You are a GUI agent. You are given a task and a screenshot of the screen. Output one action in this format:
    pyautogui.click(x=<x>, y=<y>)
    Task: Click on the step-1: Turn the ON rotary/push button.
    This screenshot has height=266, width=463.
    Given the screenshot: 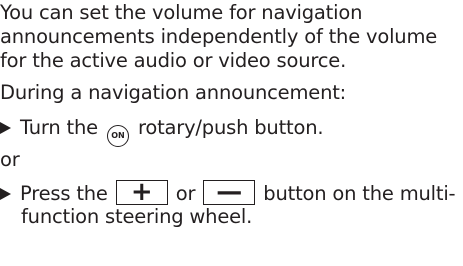 What is the action you would take?
    pyautogui.click(x=162, y=131)
    